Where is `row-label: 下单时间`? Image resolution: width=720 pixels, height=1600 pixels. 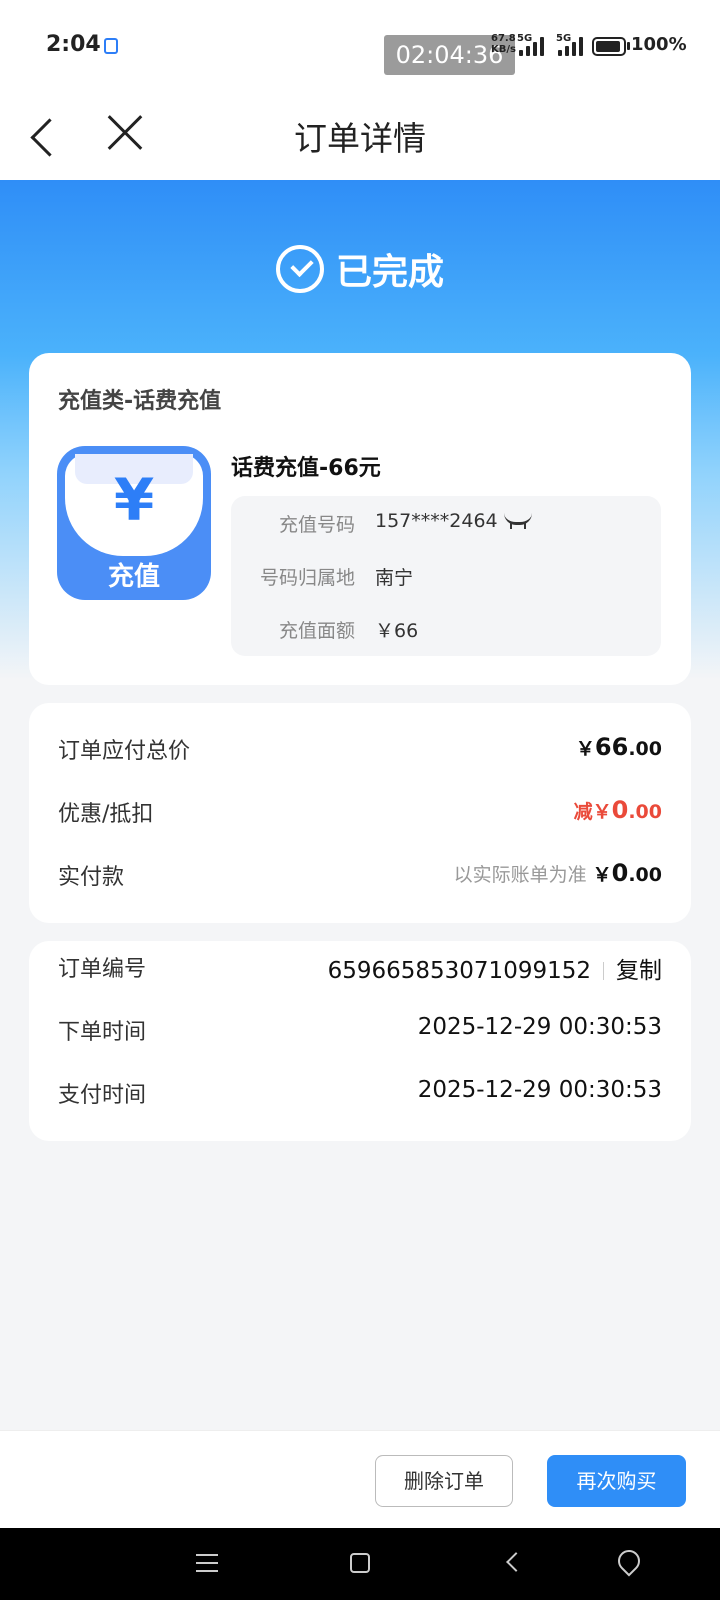 row-label: 下单时间 is located at coordinates (102, 1032).